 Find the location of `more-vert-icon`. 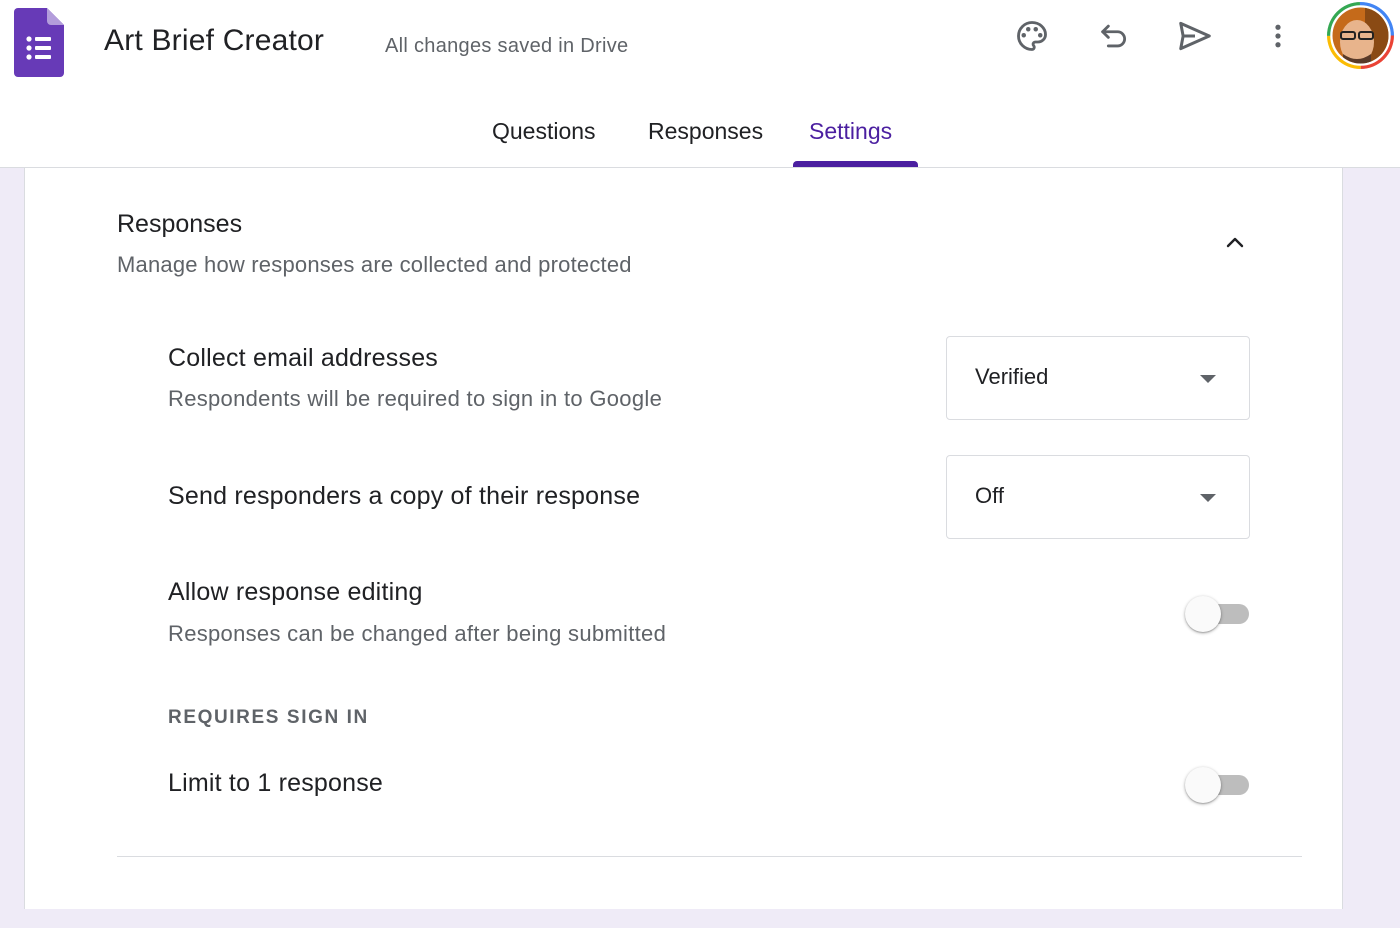

more-vert-icon is located at coordinates (1278, 36).